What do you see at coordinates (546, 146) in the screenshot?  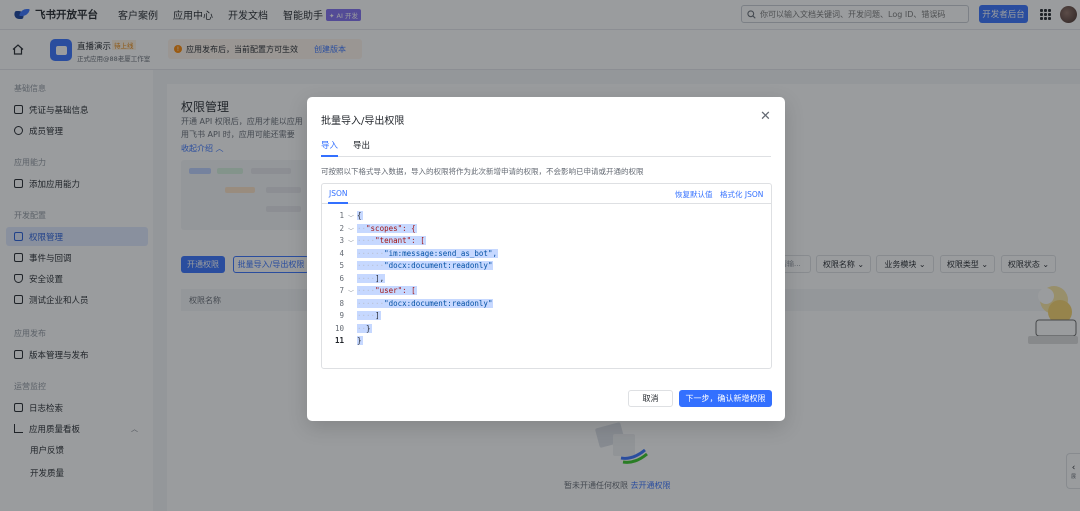 I see `dialog-tabs: 导入 导出` at bounding box center [546, 146].